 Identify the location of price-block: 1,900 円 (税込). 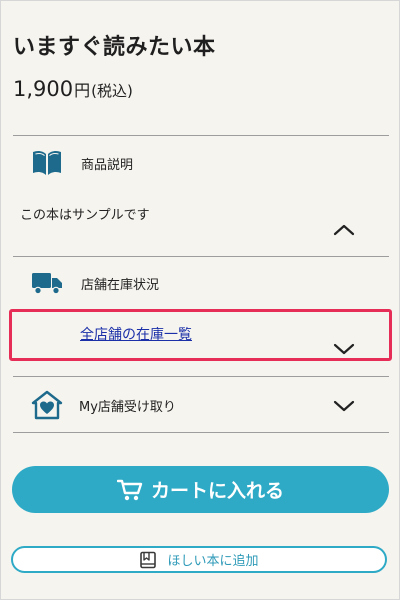
(73, 89).